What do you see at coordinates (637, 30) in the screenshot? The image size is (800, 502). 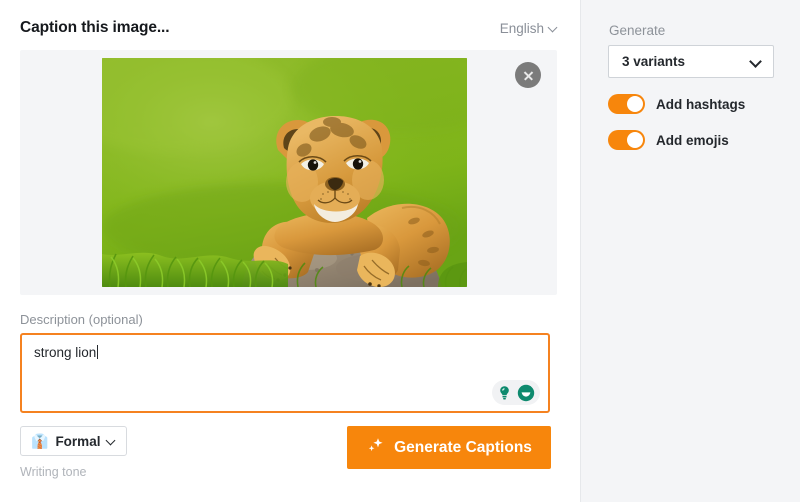 I see `generate-section-label: Generate` at bounding box center [637, 30].